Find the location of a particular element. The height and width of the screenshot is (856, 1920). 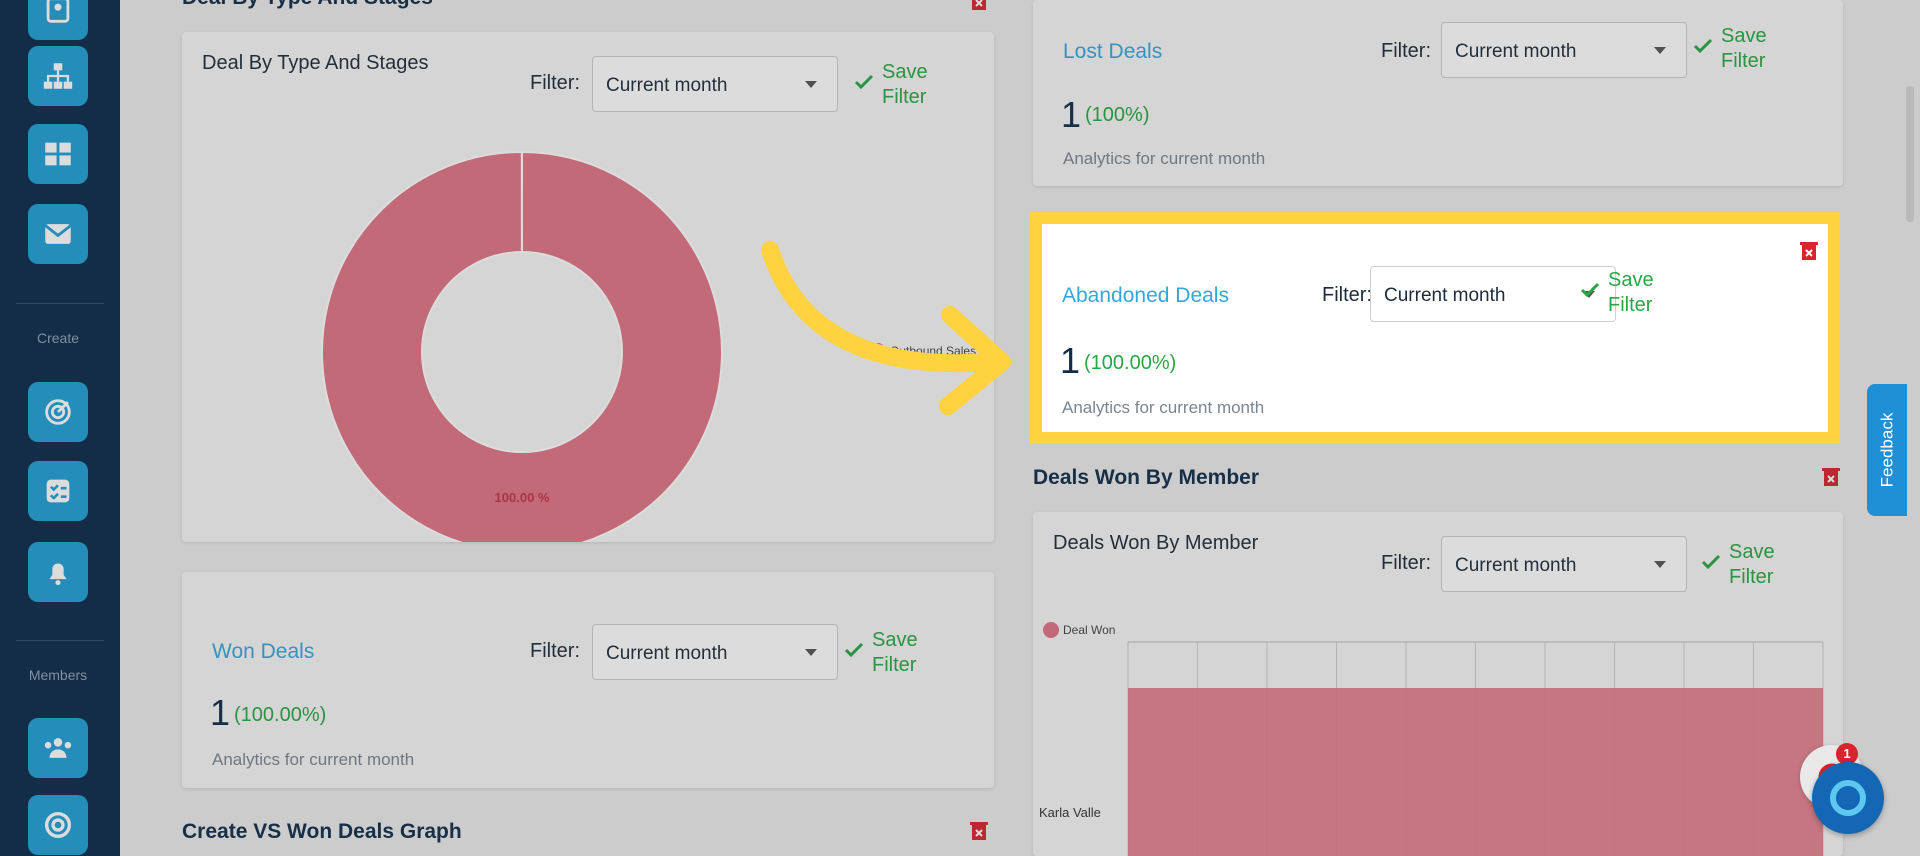

bar is located at coordinates (1475, 772).